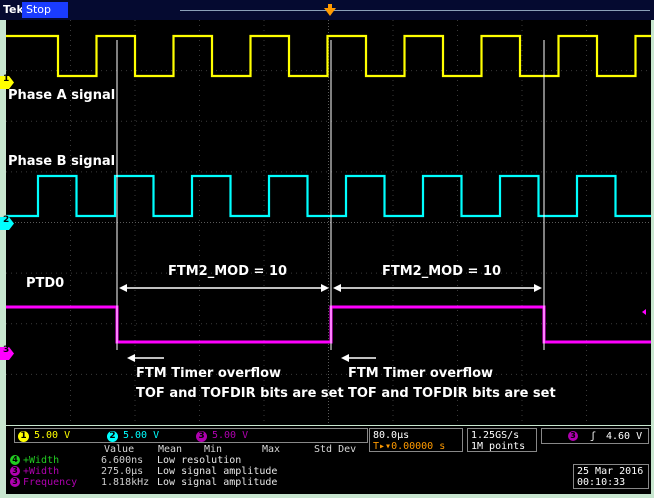 The height and width of the screenshot is (498, 654). Describe the element at coordinates (442, 271) in the screenshot. I see `mod-label-right: FTM2_MOD = 10` at that location.